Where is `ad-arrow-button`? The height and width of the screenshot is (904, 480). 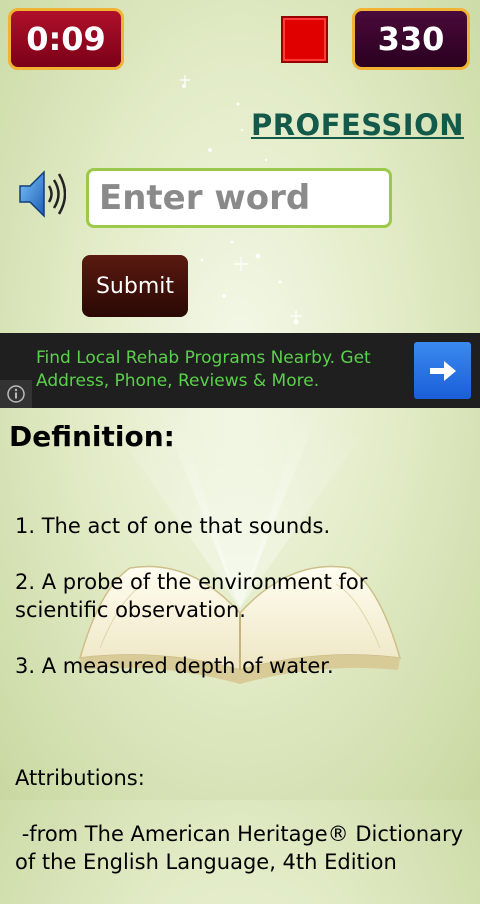 ad-arrow-button is located at coordinates (442, 370).